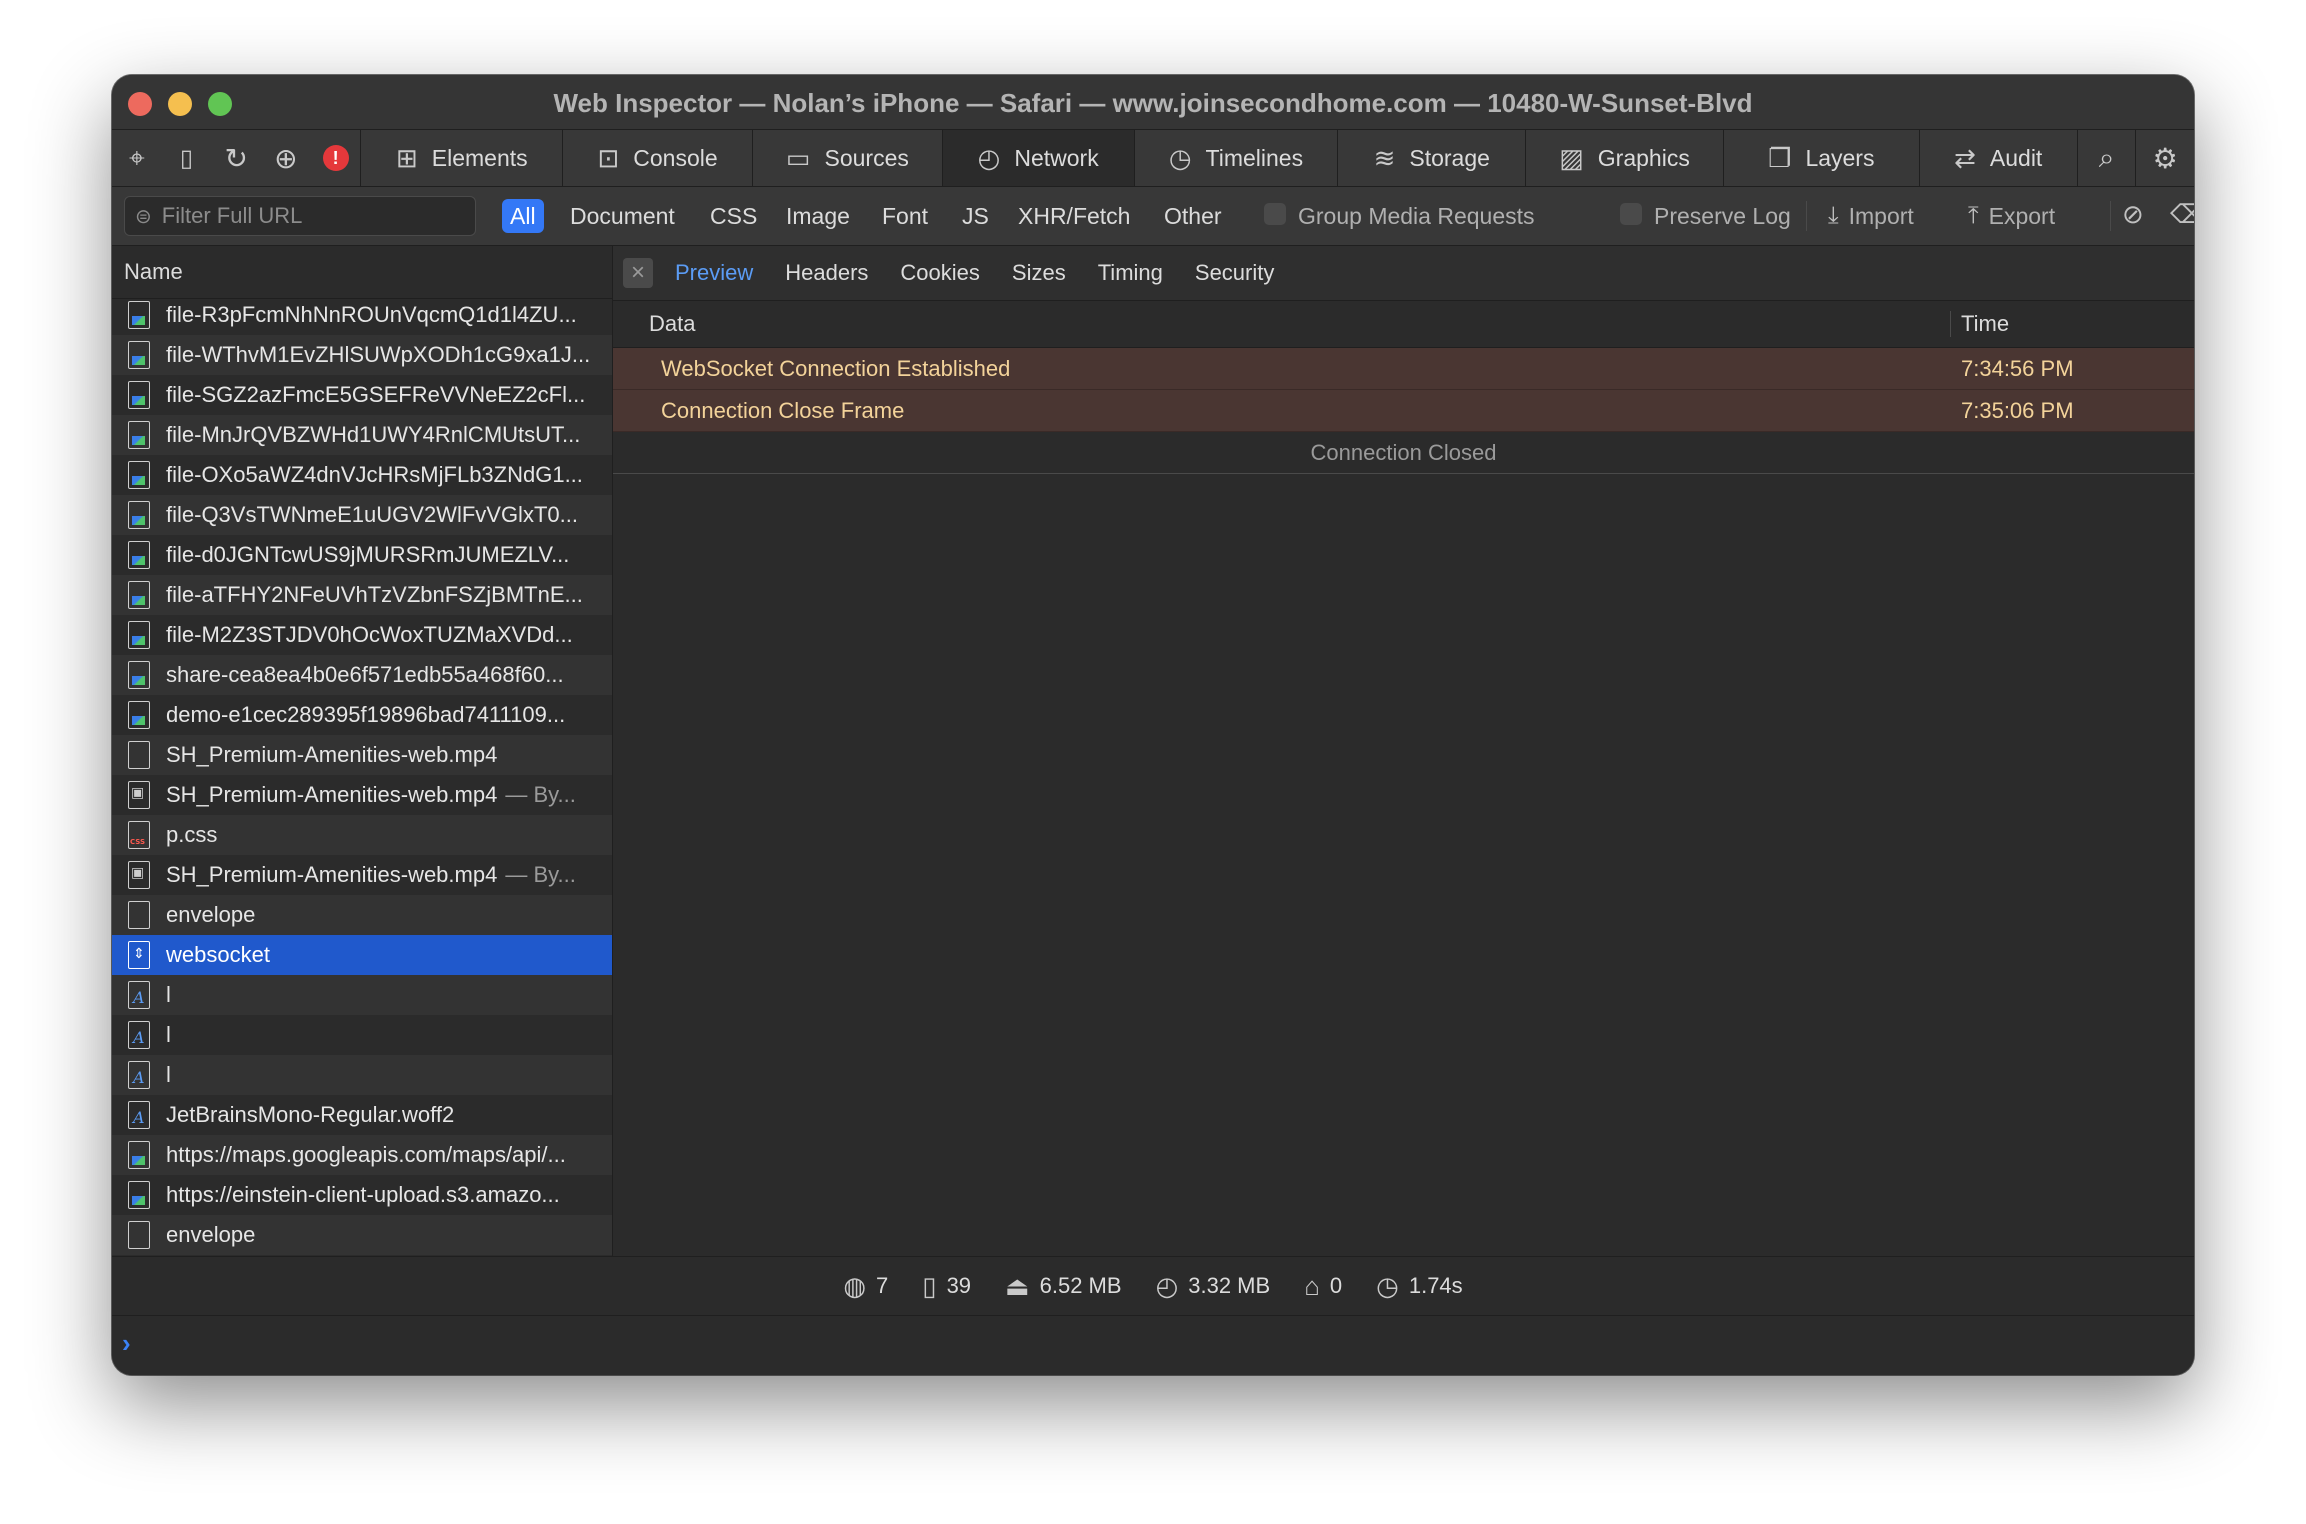 Image resolution: width=2306 pixels, height=1524 pixels. What do you see at coordinates (362, 272) in the screenshot?
I see `list-header-name: Name` at bounding box center [362, 272].